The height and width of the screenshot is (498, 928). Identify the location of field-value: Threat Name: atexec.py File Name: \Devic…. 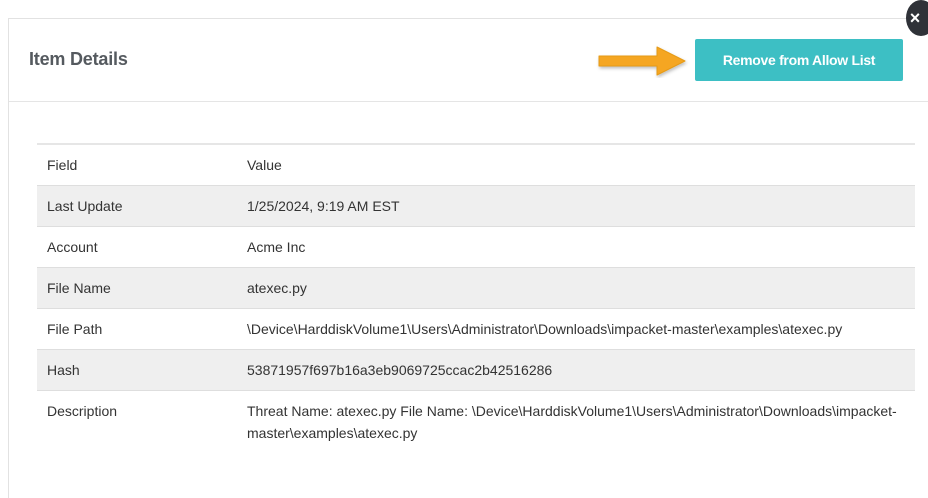
(572, 422).